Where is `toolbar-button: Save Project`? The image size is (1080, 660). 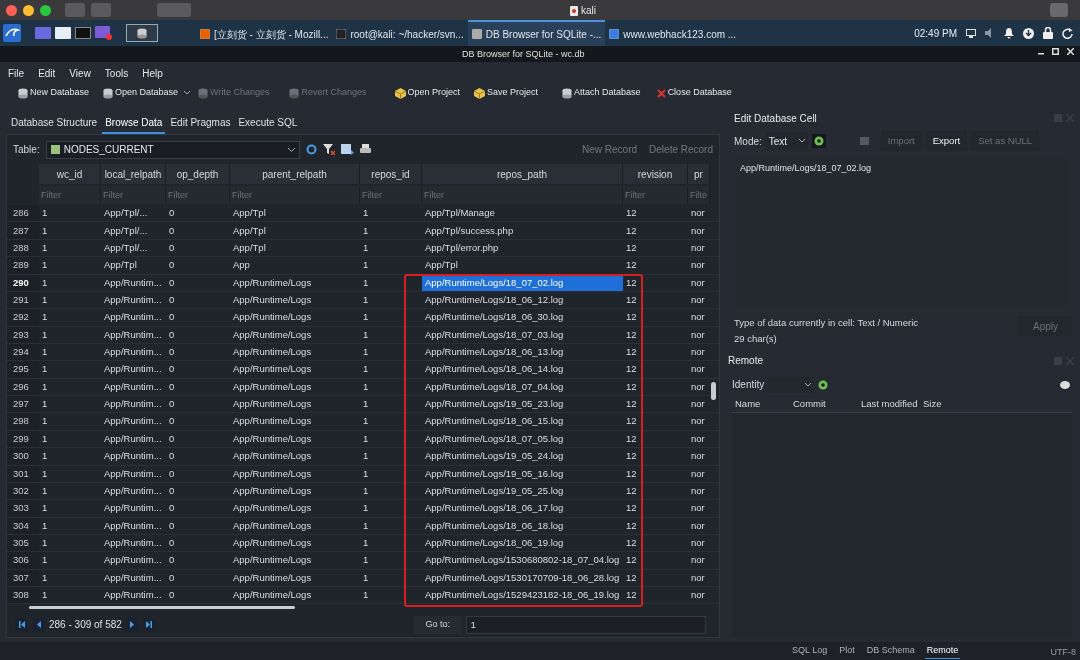 toolbar-button: Save Project is located at coordinates (506, 93).